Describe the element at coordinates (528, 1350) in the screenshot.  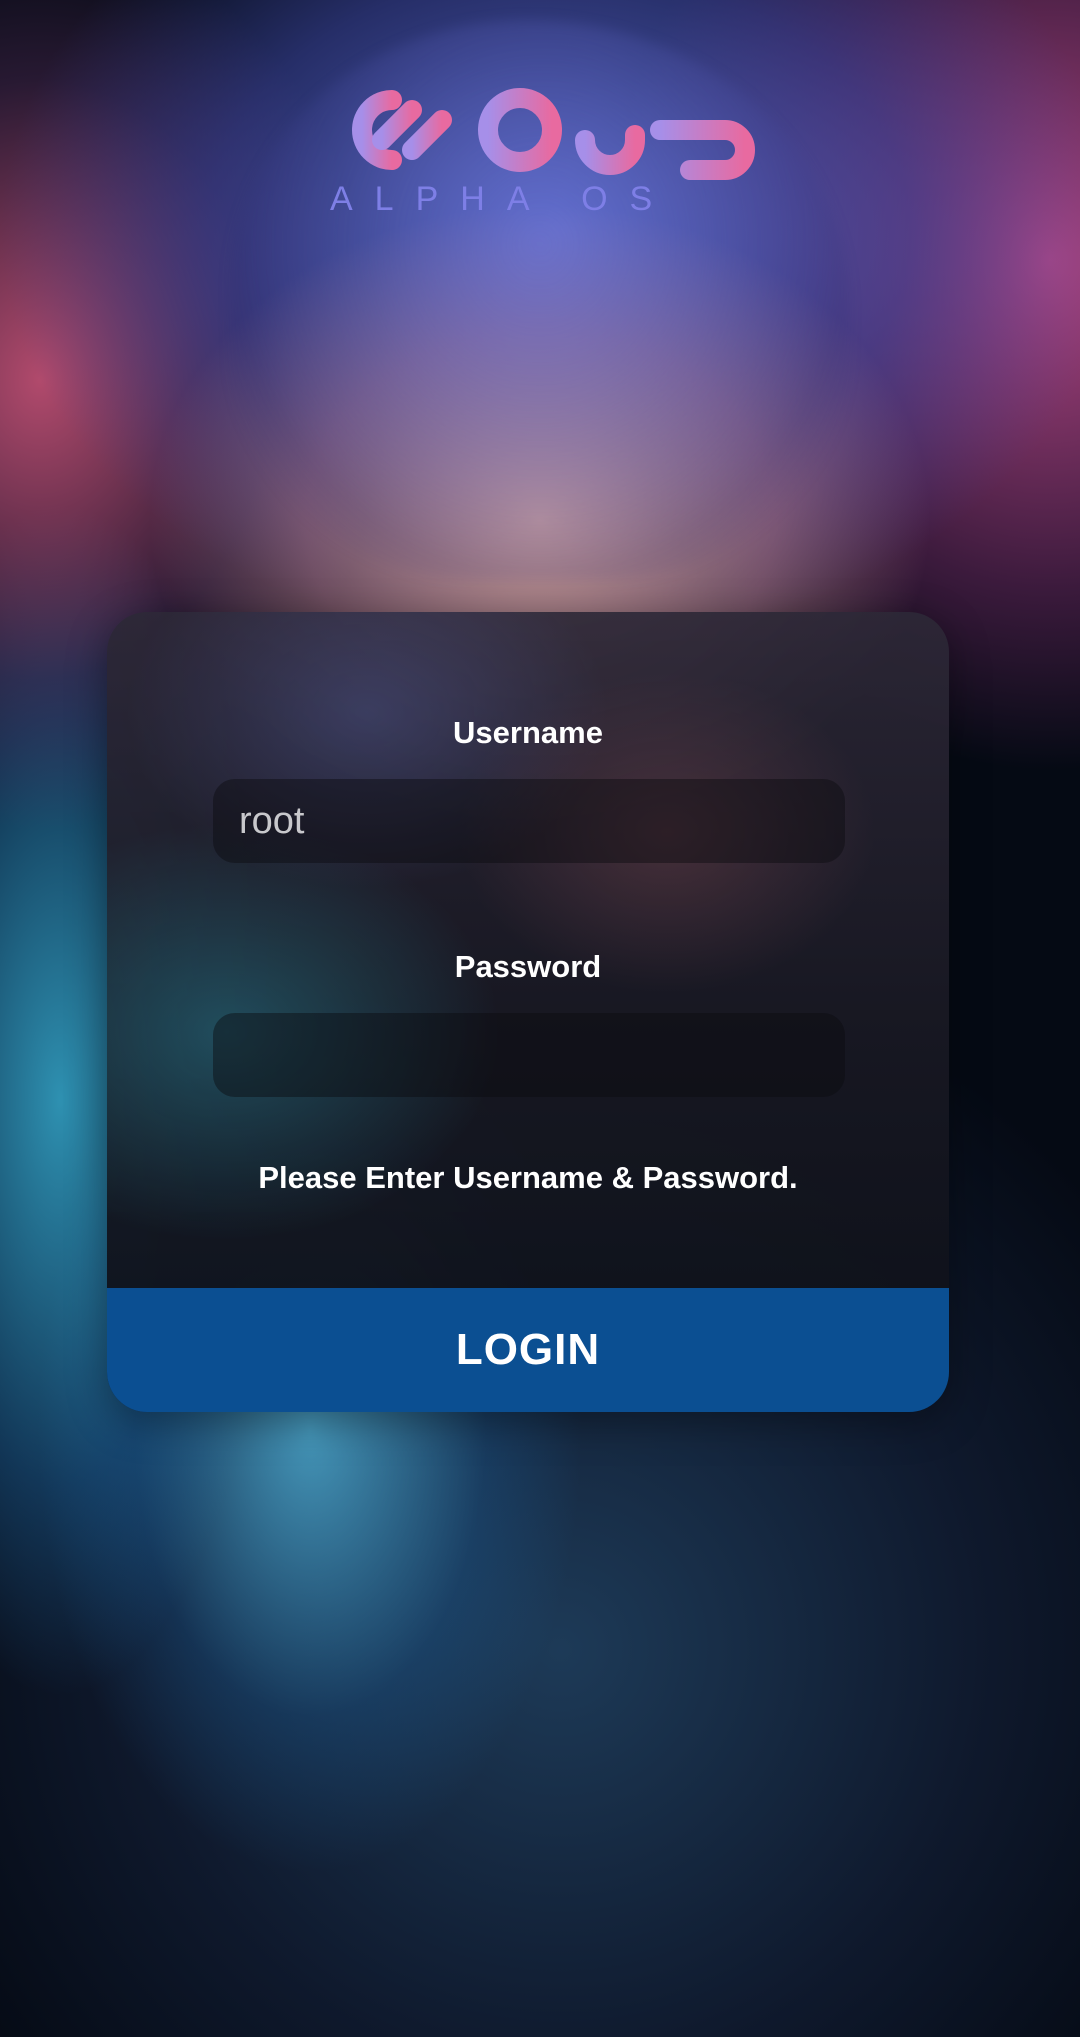
I see `login-button: LOGIN` at that location.